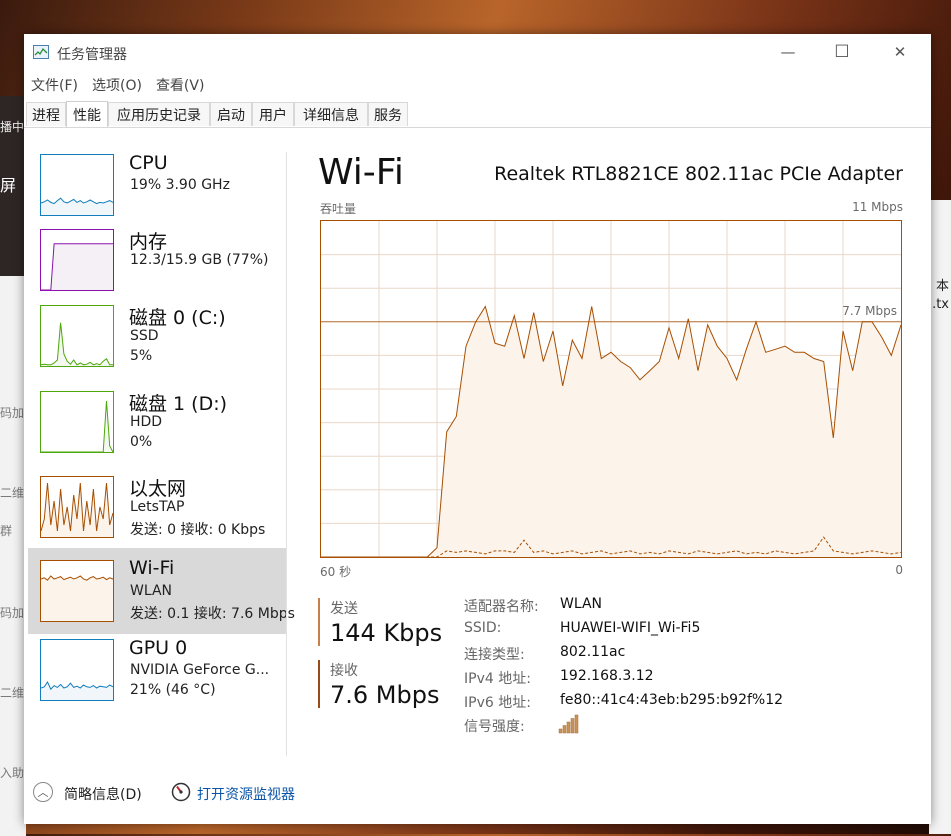  Describe the element at coordinates (672, 700) in the screenshot. I see `property-value: fe80::41c4:43eb:b295:b92f%12` at that location.